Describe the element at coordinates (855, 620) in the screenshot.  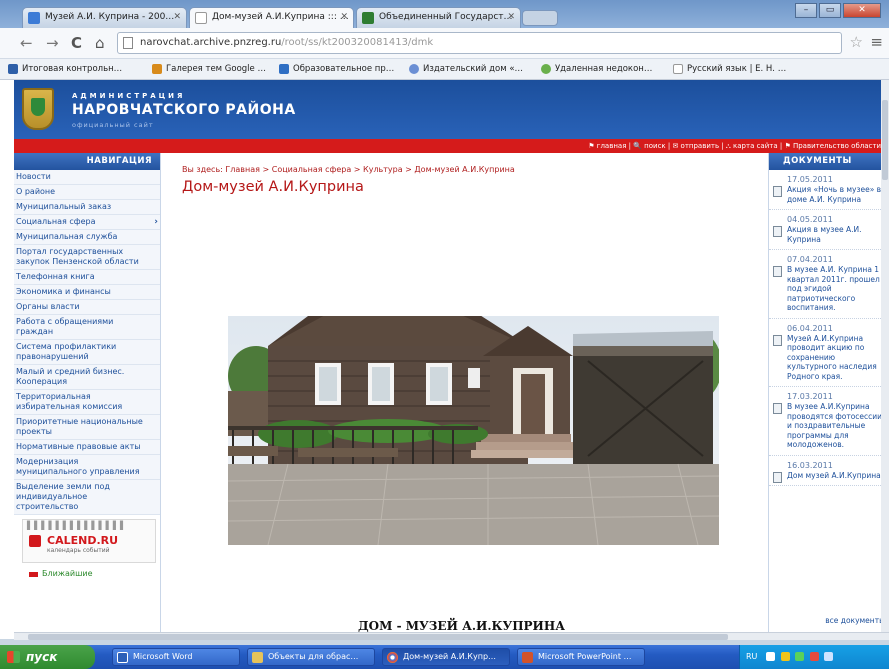
I see `all-documents-link: все документы` at that location.